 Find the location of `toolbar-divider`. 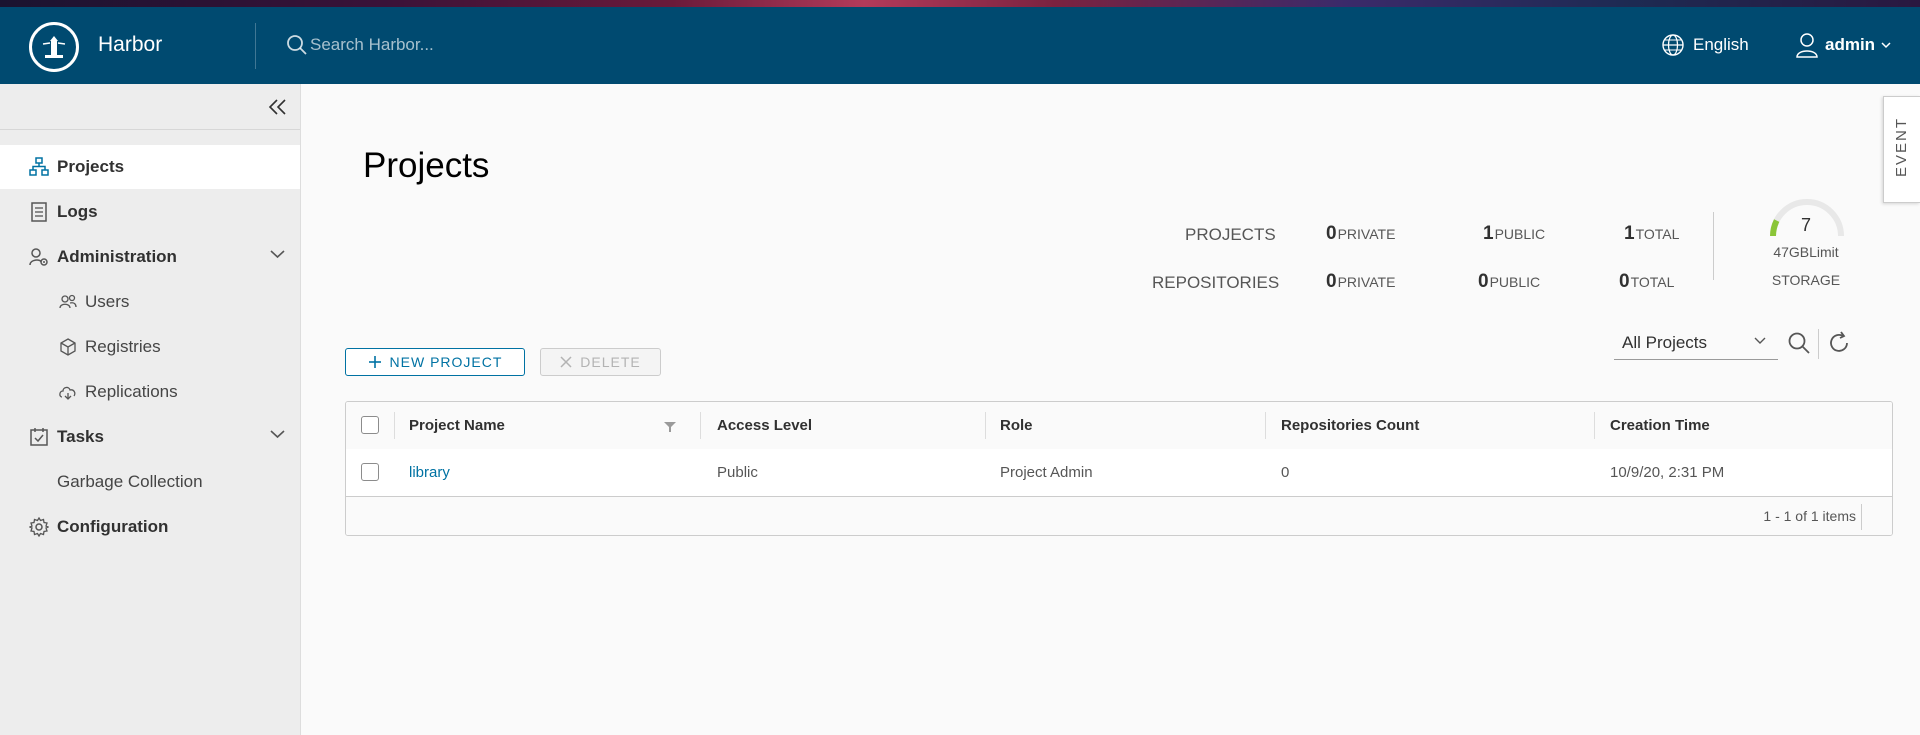

toolbar-divider is located at coordinates (1818, 344).